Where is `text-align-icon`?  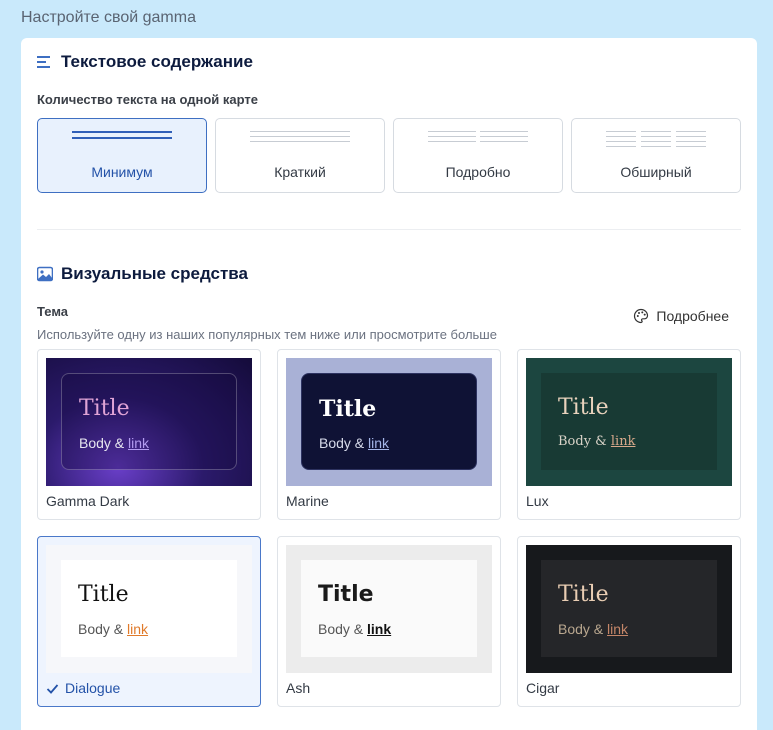 text-align-icon is located at coordinates (43, 62).